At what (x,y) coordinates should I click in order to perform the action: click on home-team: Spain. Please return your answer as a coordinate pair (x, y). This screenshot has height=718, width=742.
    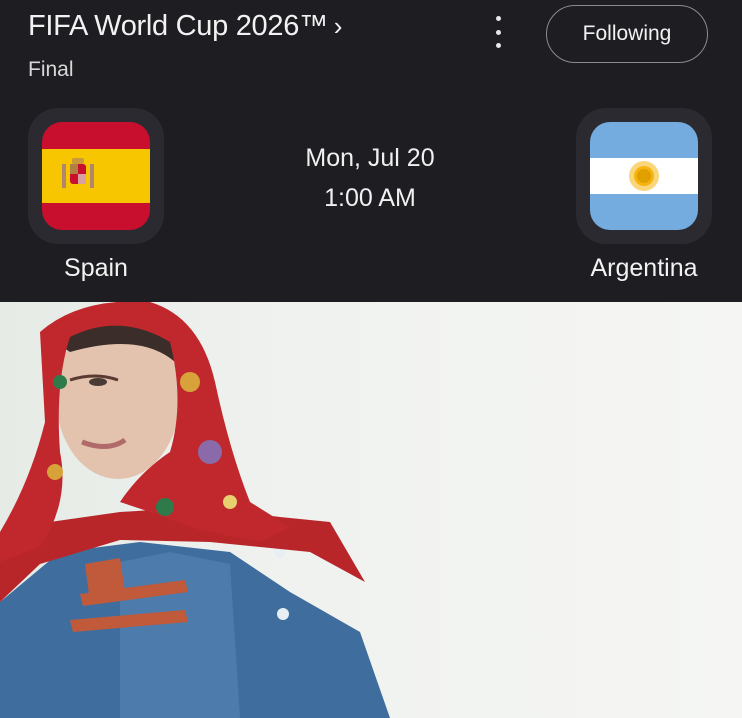
    Looking at the image, I should click on (96, 195).